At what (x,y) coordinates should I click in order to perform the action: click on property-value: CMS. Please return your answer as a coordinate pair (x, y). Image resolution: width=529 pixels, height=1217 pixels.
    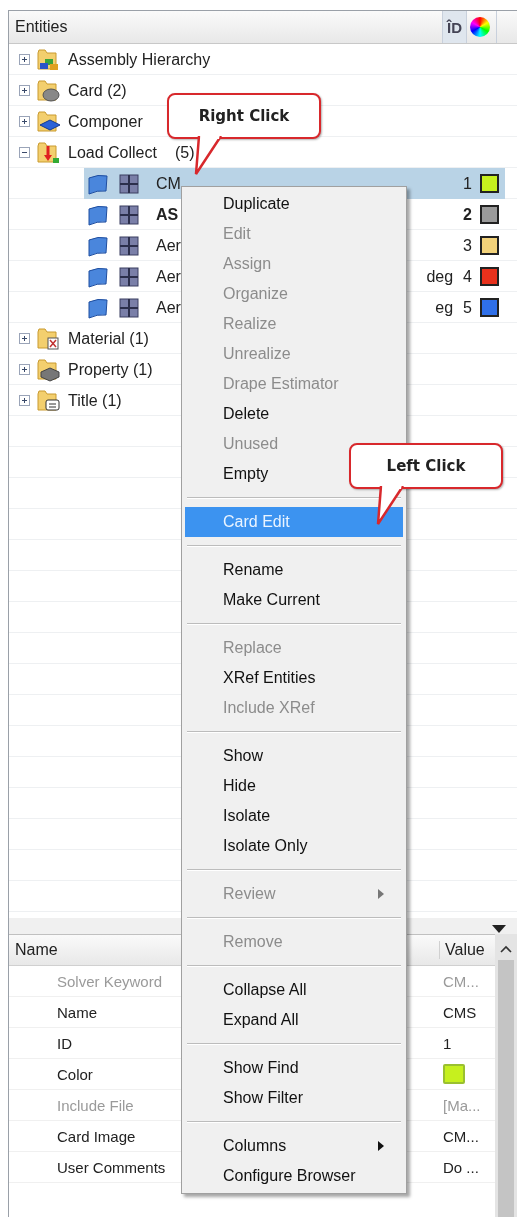
    Looking at the image, I should click on (460, 1012).